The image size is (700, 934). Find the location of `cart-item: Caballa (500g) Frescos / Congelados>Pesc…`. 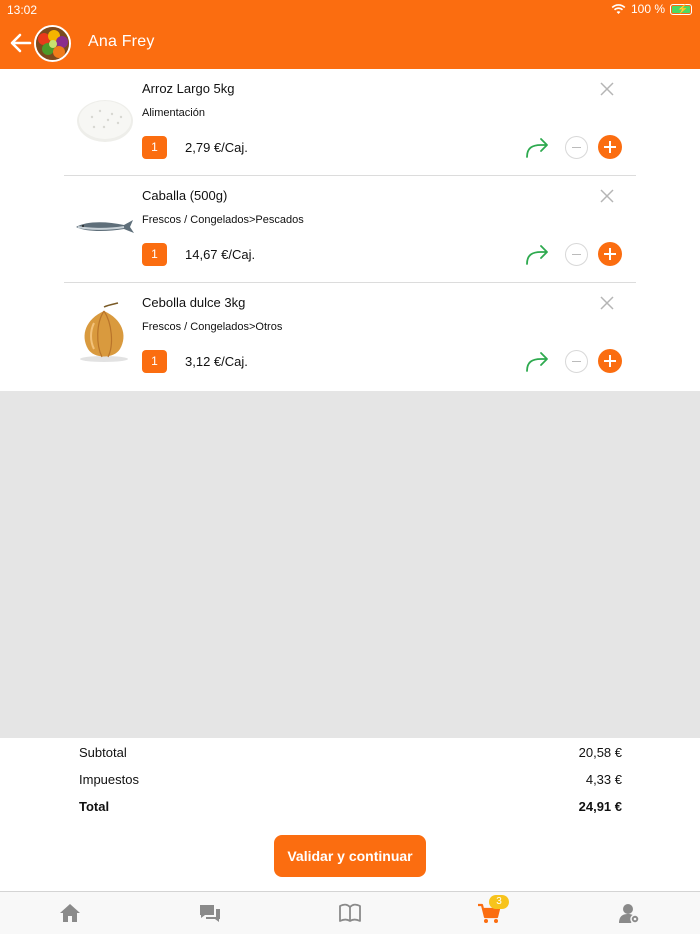

cart-item: Caballa (500g) Frescos / Congelados>Pesc… is located at coordinates (350, 229).